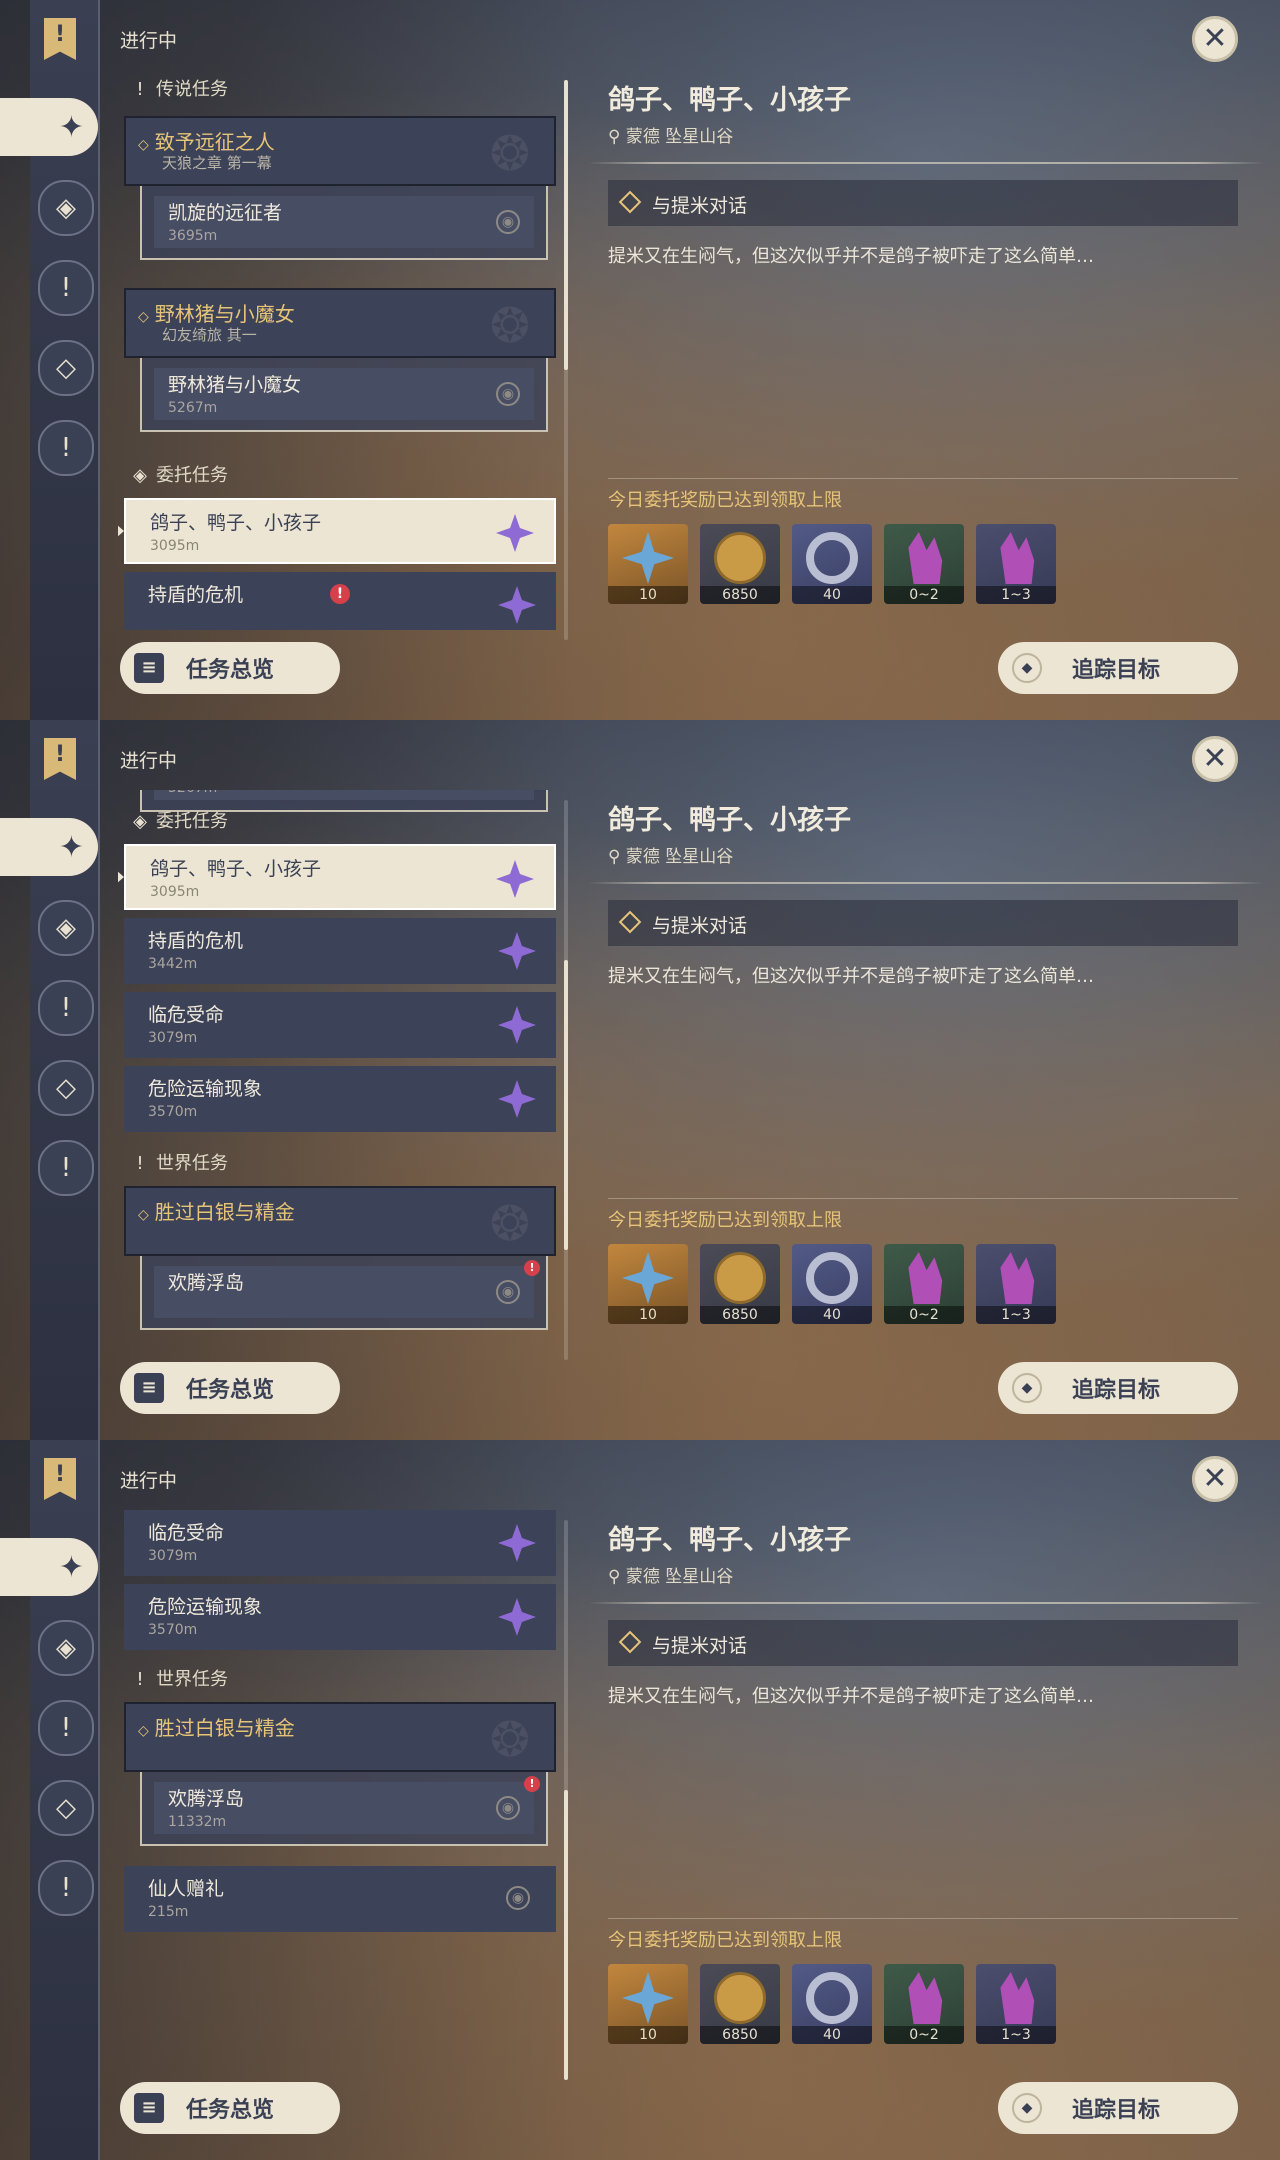 Image resolution: width=1280 pixels, height=2160 pixels. I want to click on ore-icon, so click(925, 1278).